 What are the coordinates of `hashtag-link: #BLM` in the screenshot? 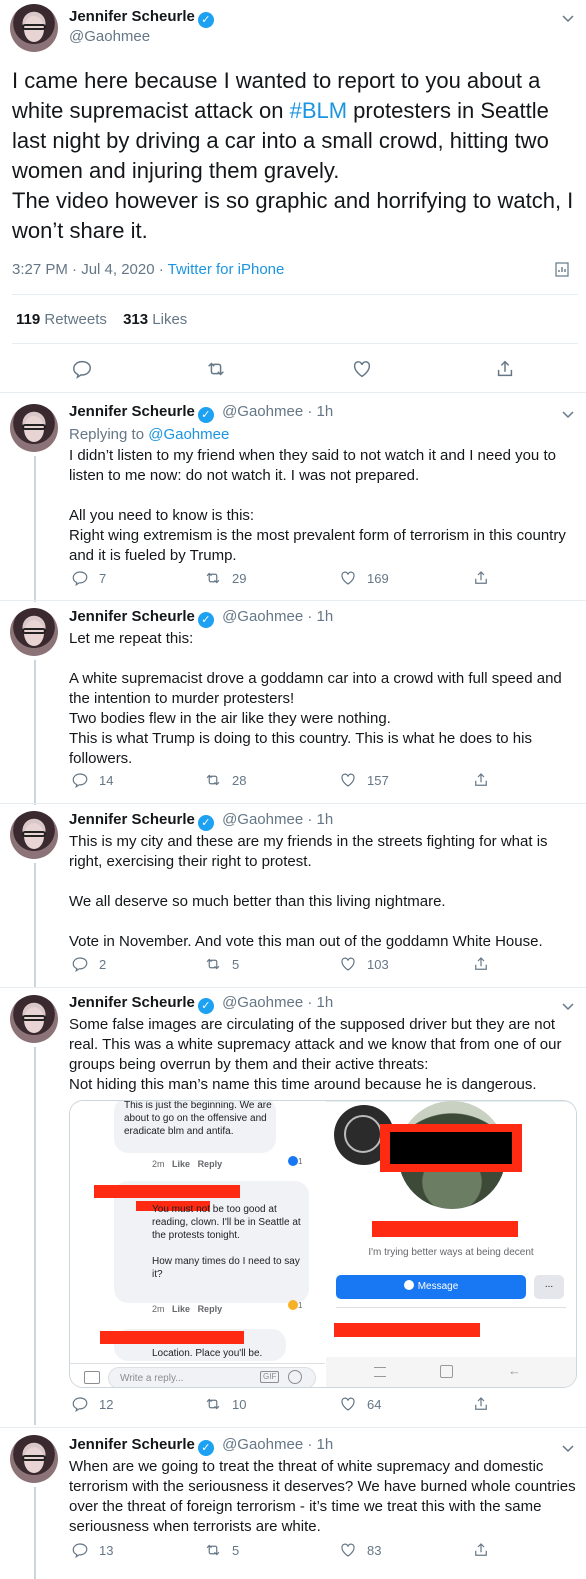 It's located at (318, 110).